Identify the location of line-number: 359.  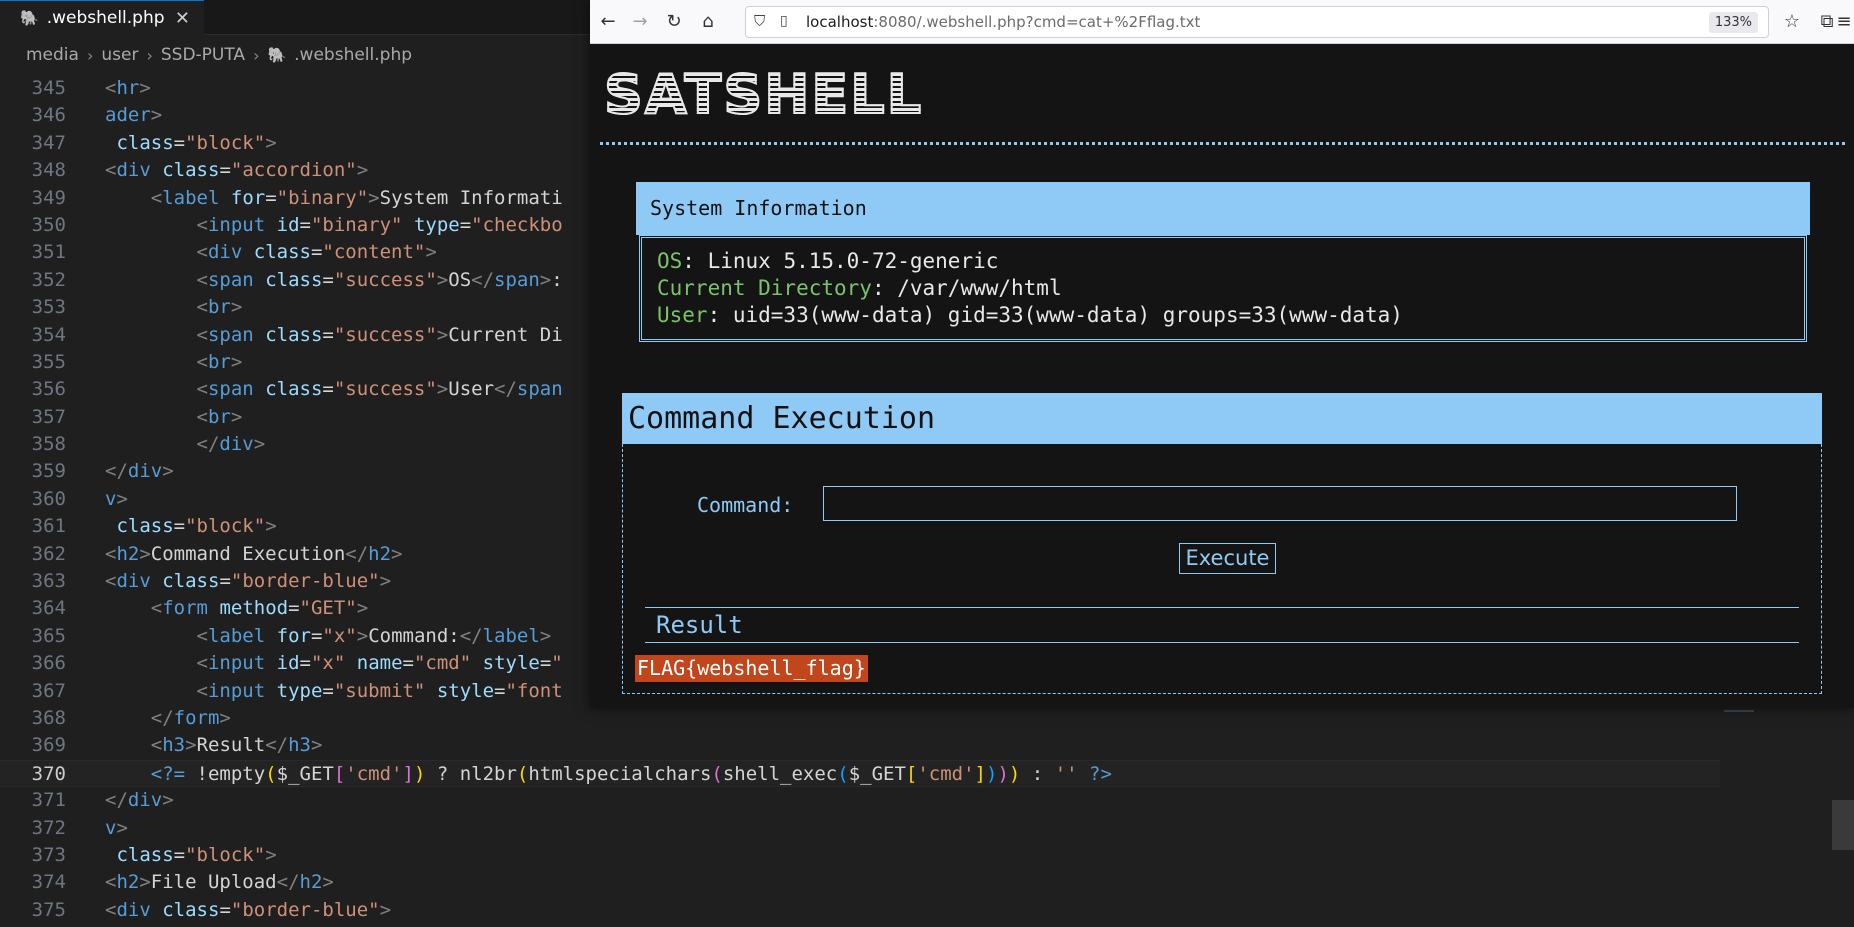
(48, 471).